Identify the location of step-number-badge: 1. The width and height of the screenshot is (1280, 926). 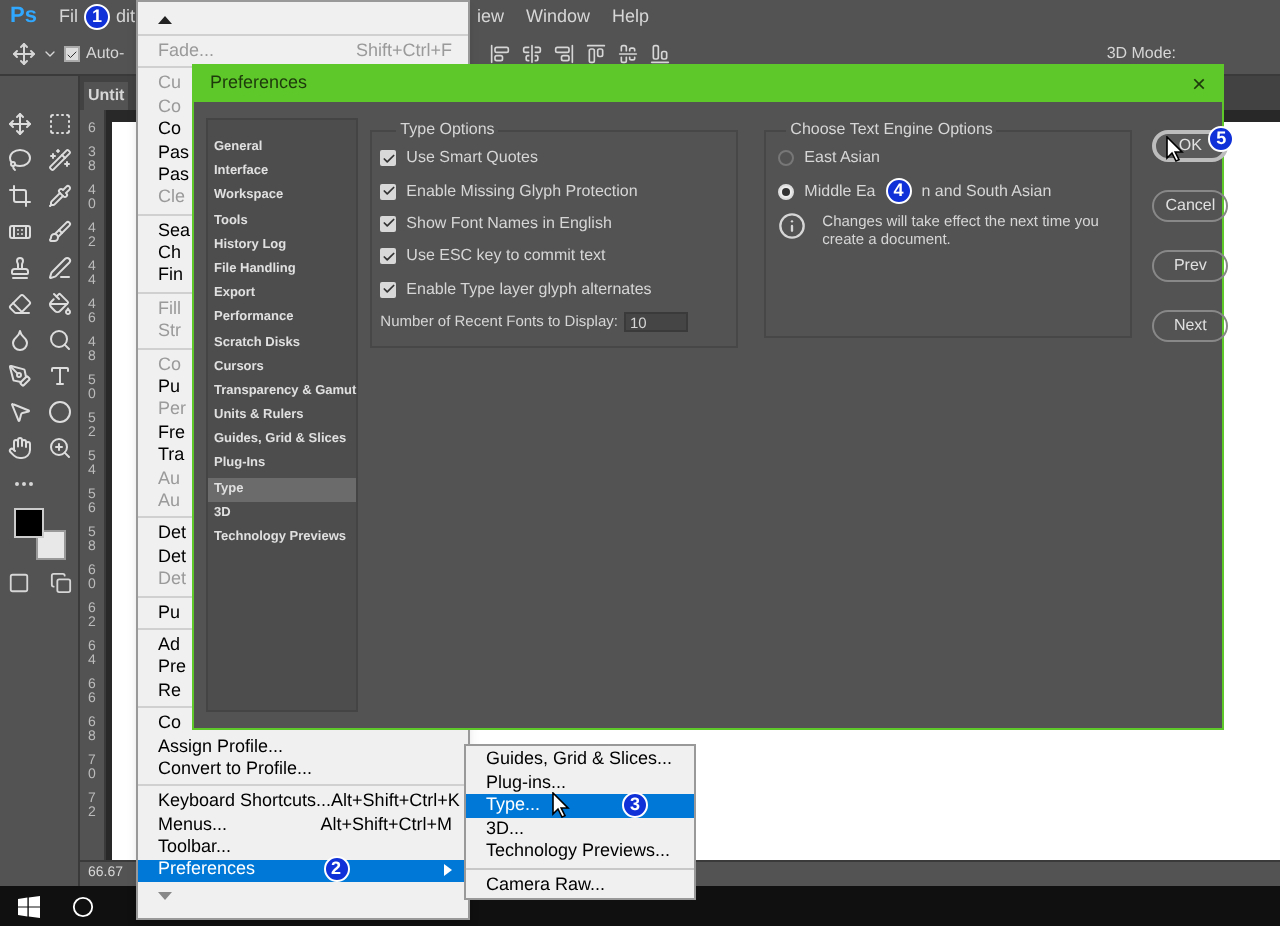
(96, 17).